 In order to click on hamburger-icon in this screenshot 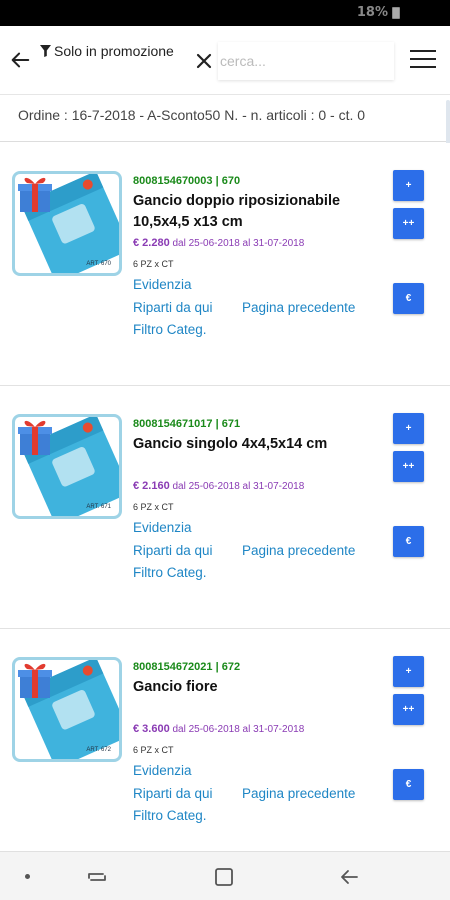, I will do `click(423, 51)`.